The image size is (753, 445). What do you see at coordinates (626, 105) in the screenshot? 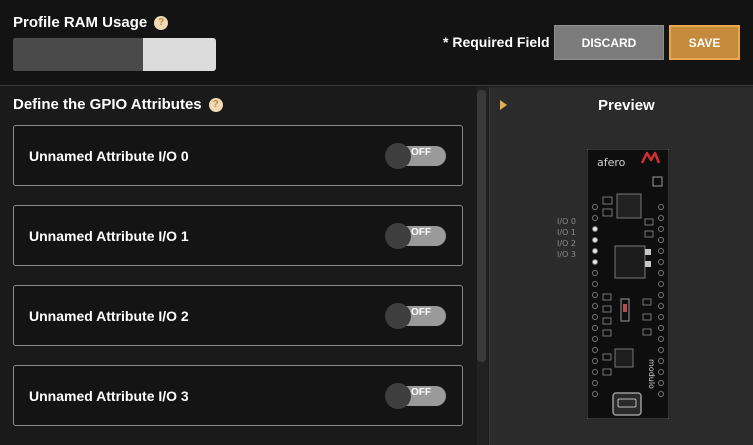
I see `preview-title: Preview` at bounding box center [626, 105].